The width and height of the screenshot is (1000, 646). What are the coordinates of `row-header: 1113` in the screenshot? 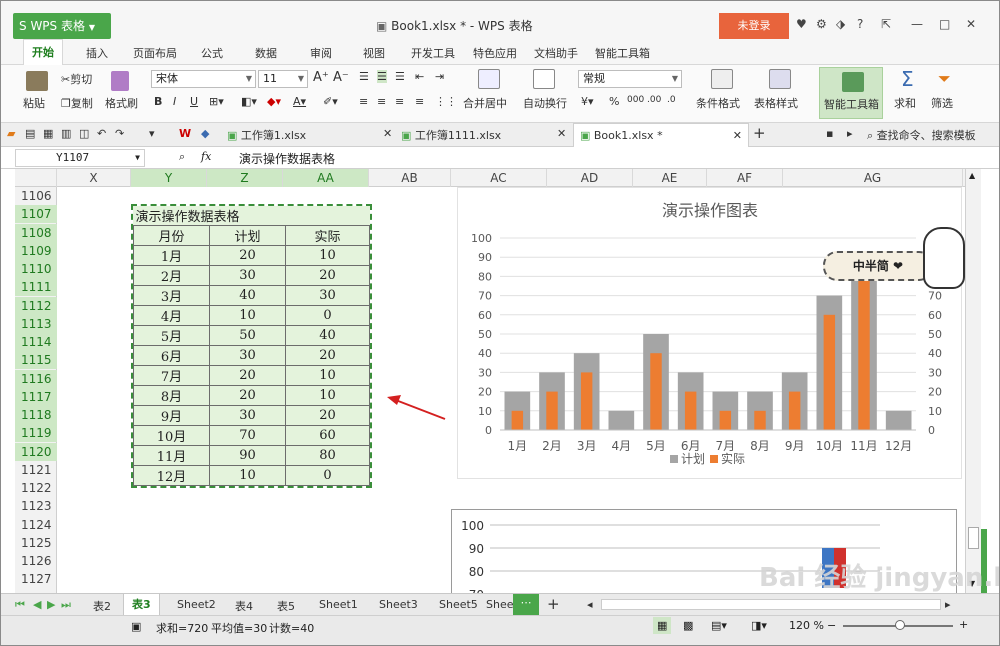 It's located at (36, 323).